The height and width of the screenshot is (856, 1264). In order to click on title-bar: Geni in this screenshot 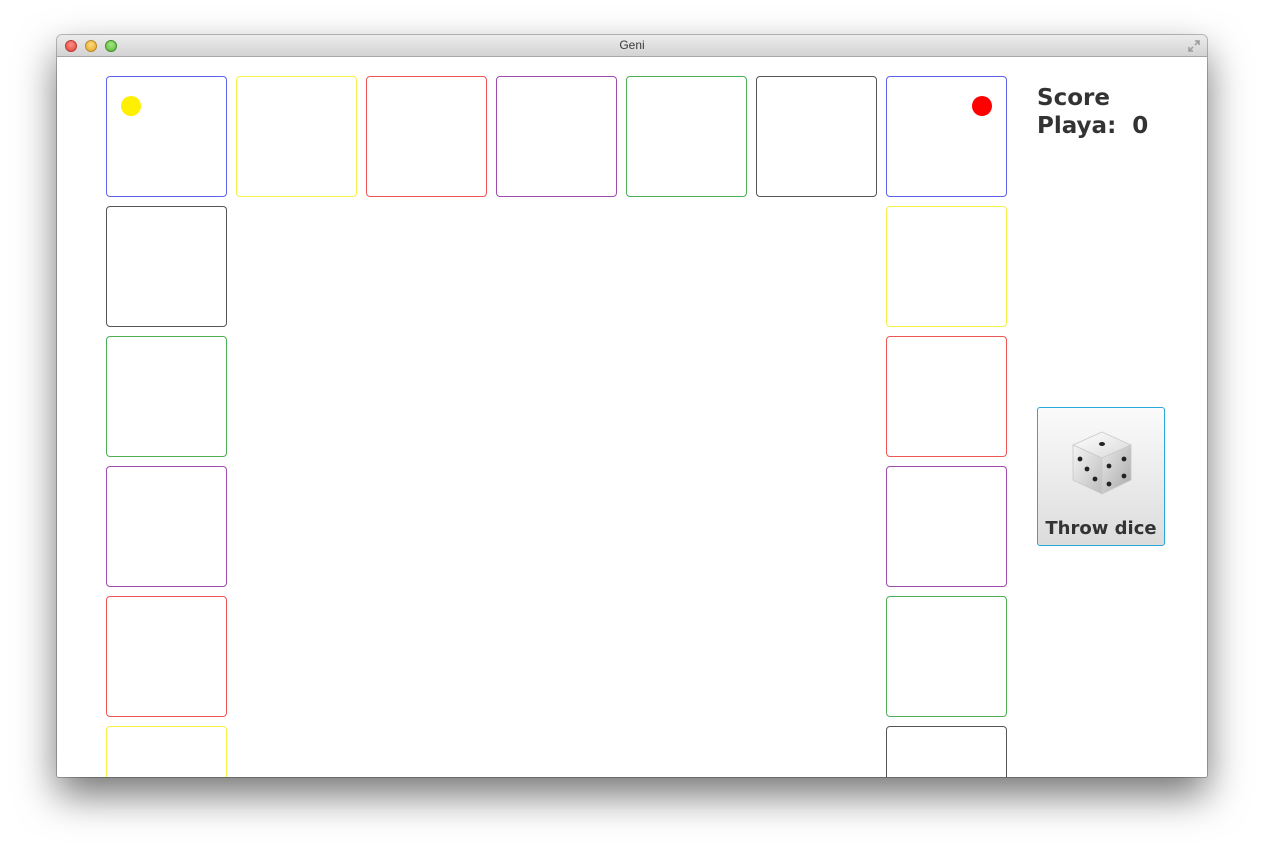, I will do `click(632, 46)`.